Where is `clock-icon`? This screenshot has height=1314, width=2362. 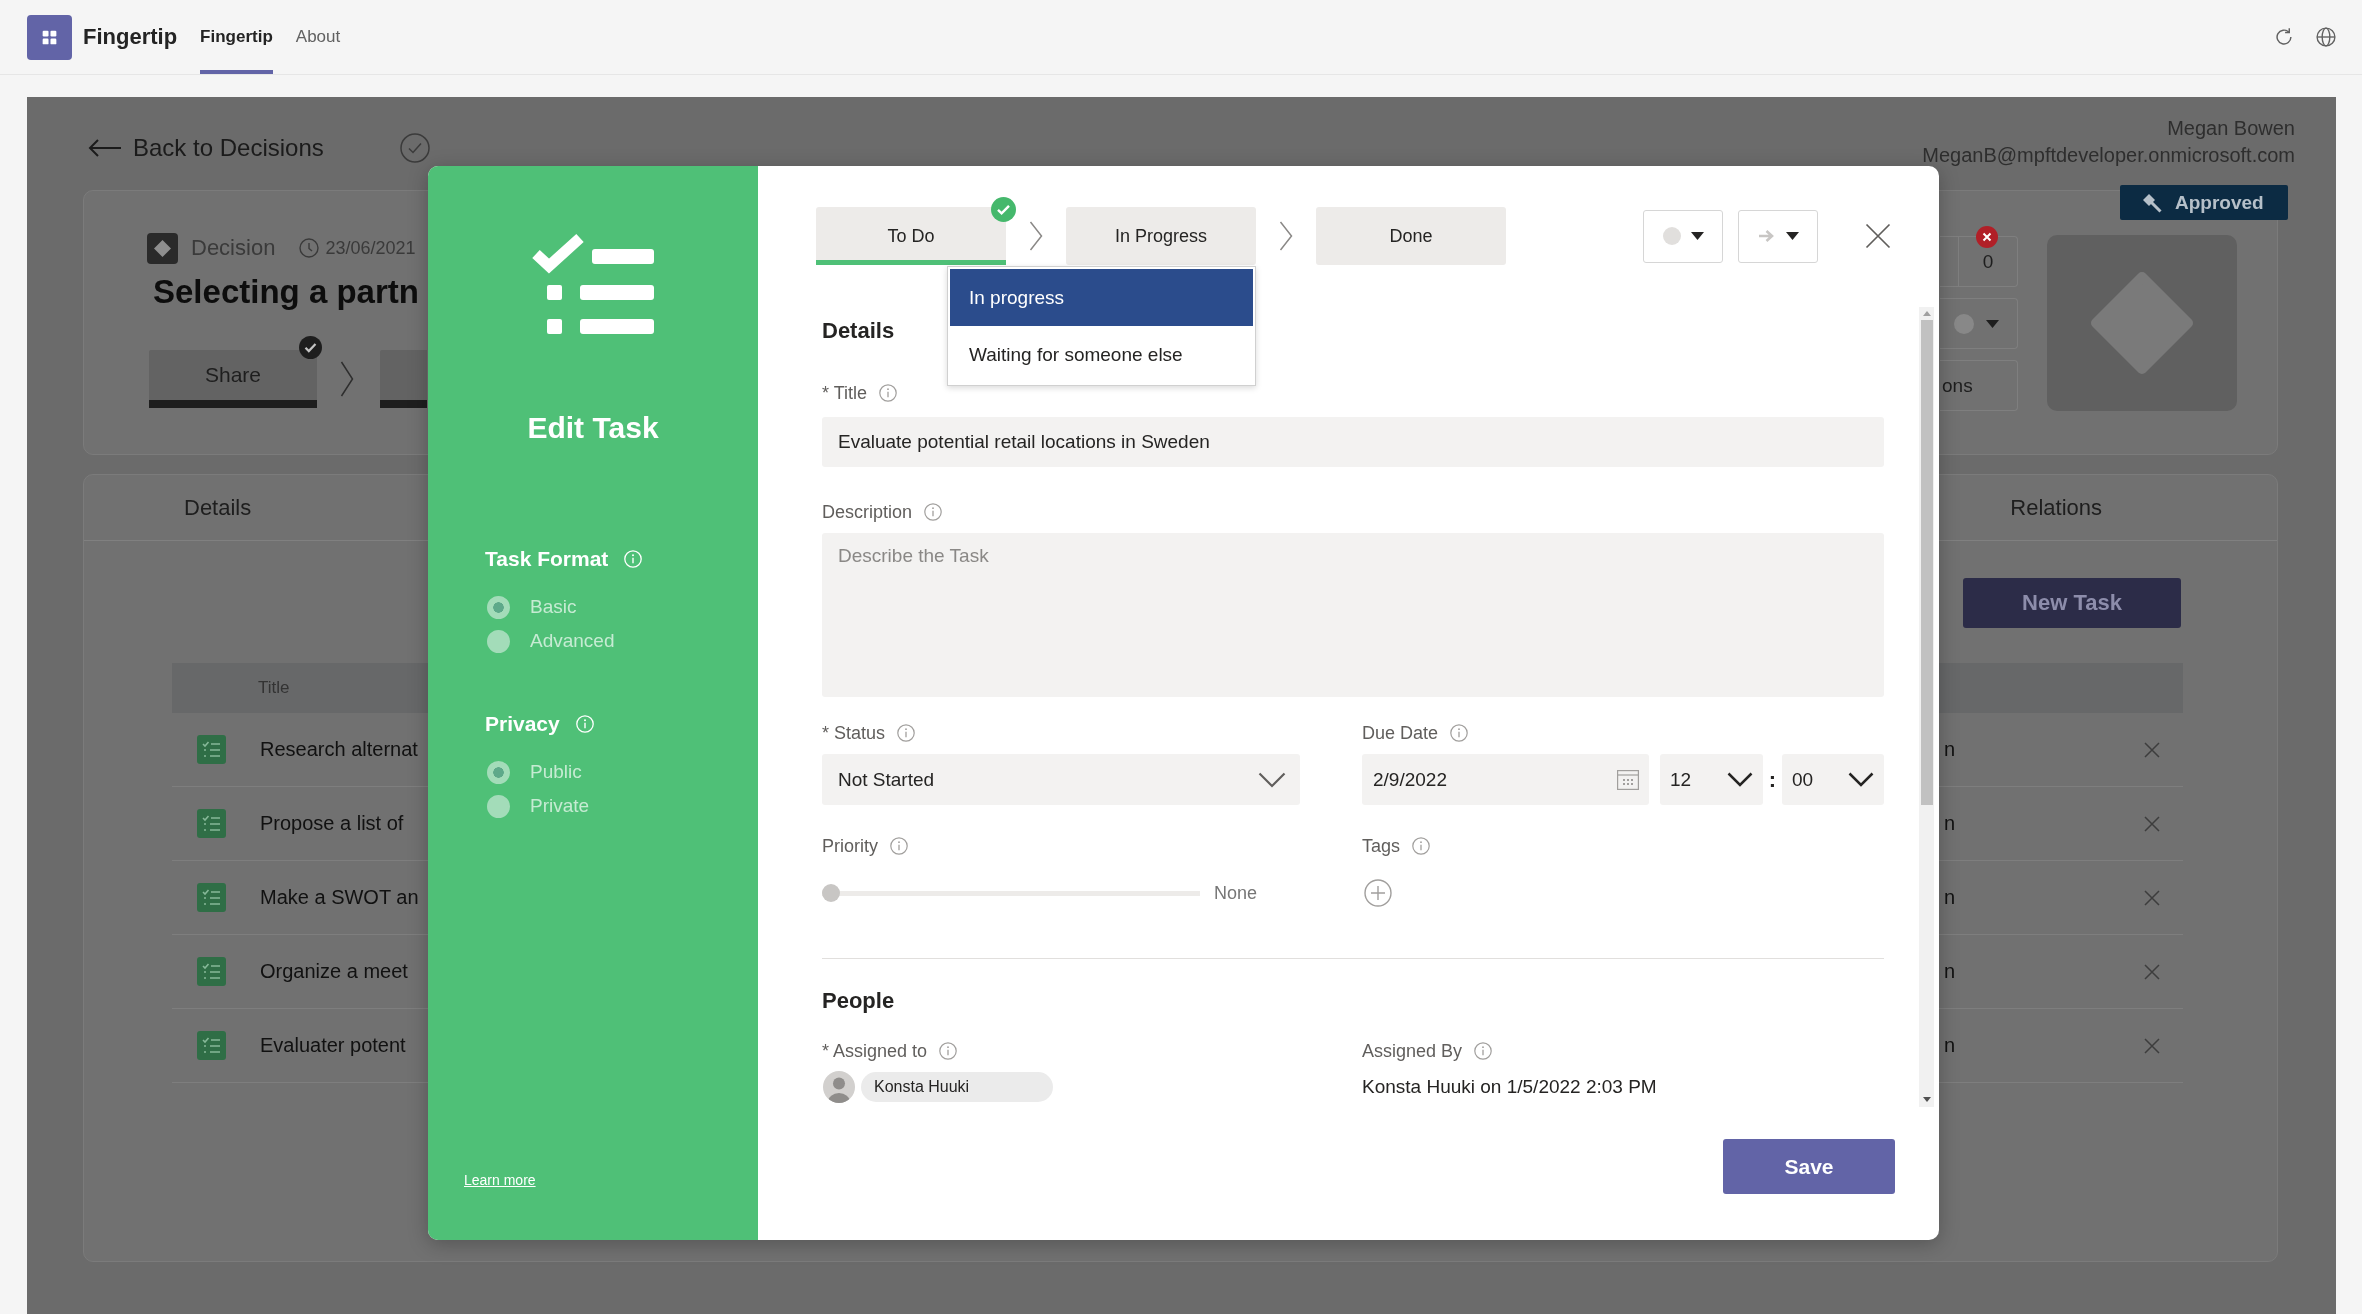
clock-icon is located at coordinates (309, 248).